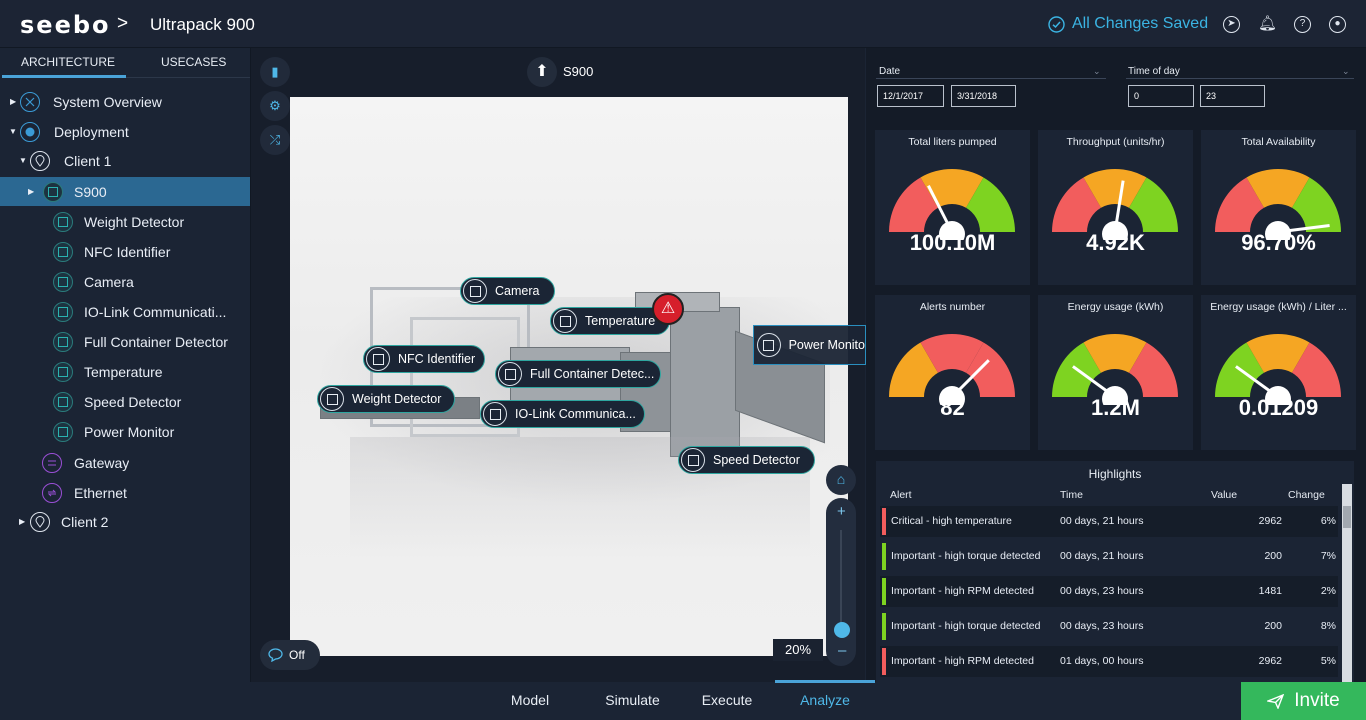 This screenshot has width=1366, height=720. What do you see at coordinates (424, 359) in the screenshot?
I see `tag-nfc-identifier: NFC Identifier` at bounding box center [424, 359].